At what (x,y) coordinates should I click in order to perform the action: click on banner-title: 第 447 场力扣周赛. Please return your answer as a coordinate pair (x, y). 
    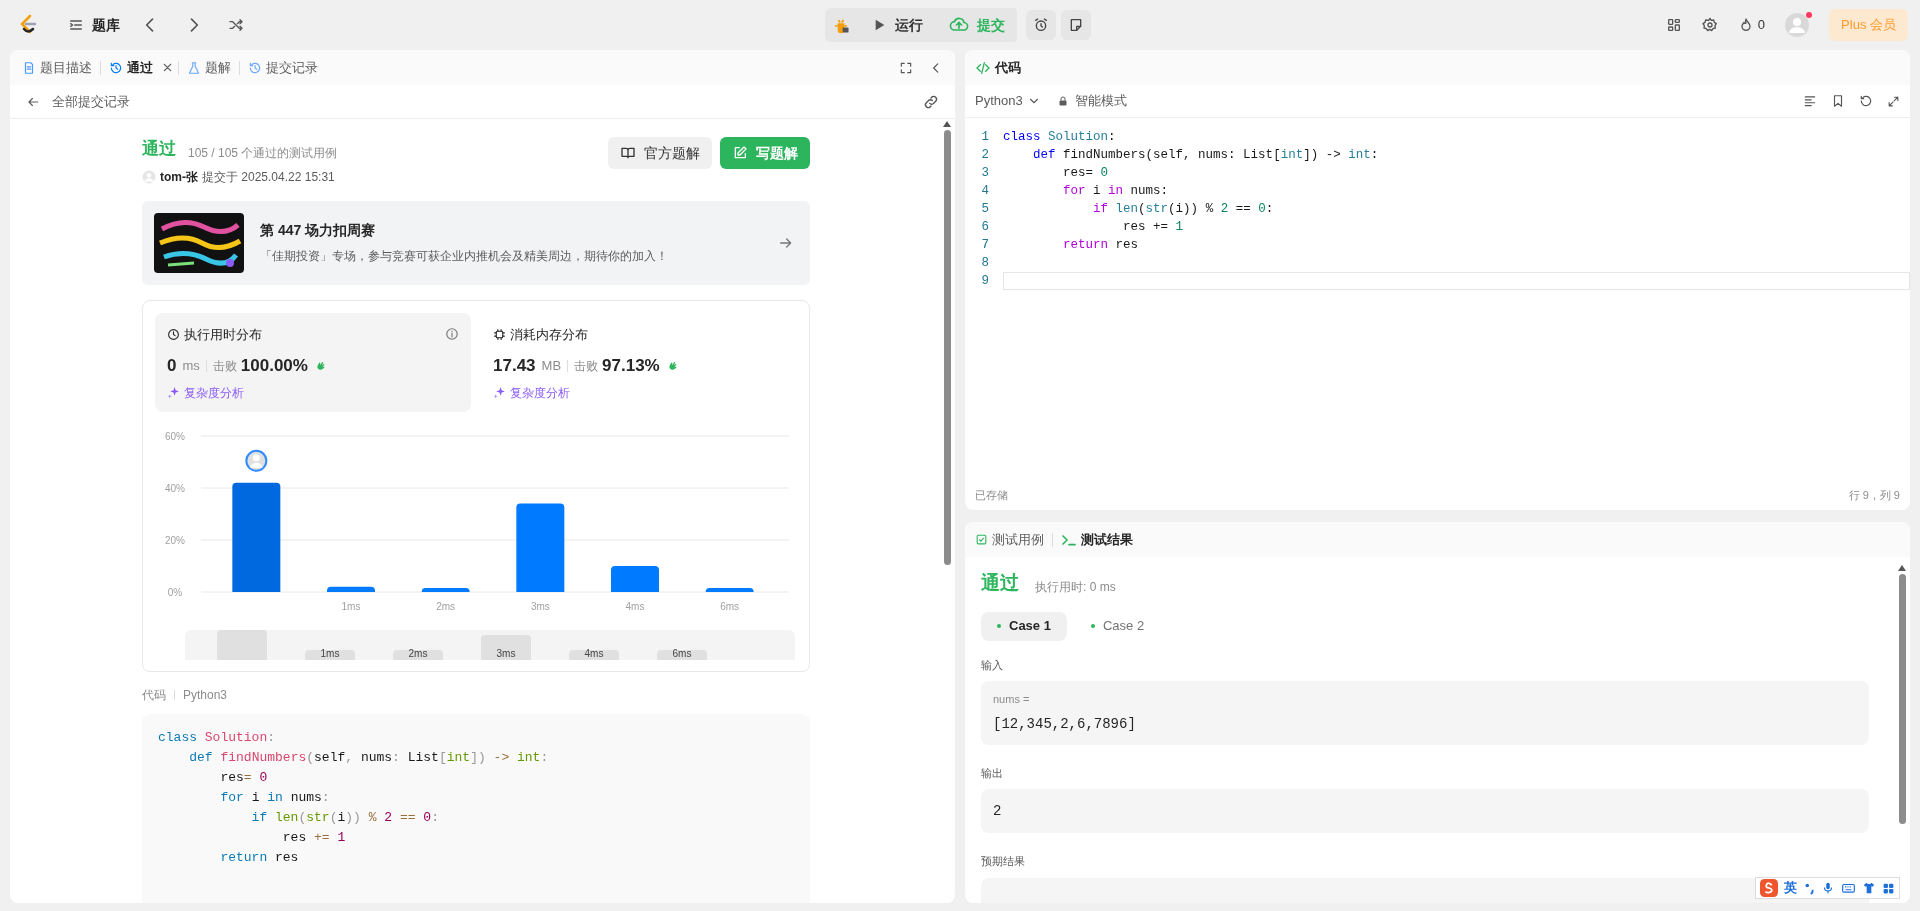
    Looking at the image, I should click on (318, 230).